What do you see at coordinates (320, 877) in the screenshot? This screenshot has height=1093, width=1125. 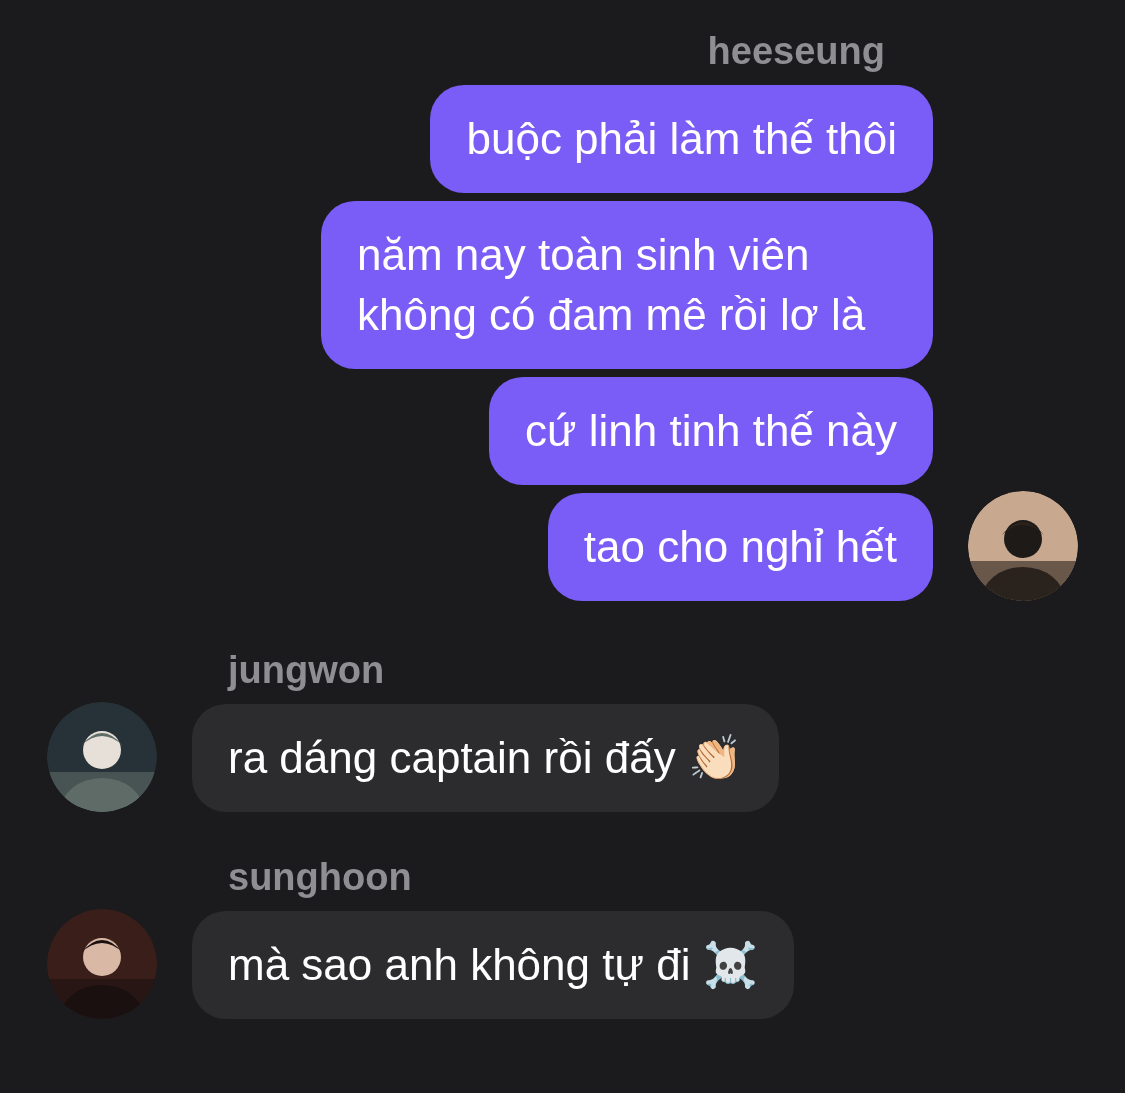 I see `sender-name: sunghoon` at bounding box center [320, 877].